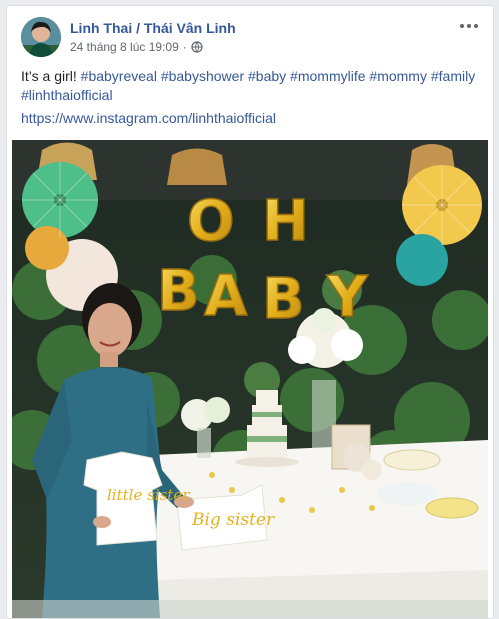 This screenshot has height=619, width=499. What do you see at coordinates (124, 47) in the screenshot?
I see `post-timestamp: 24 tháng 8 lúc 19:09` at bounding box center [124, 47].